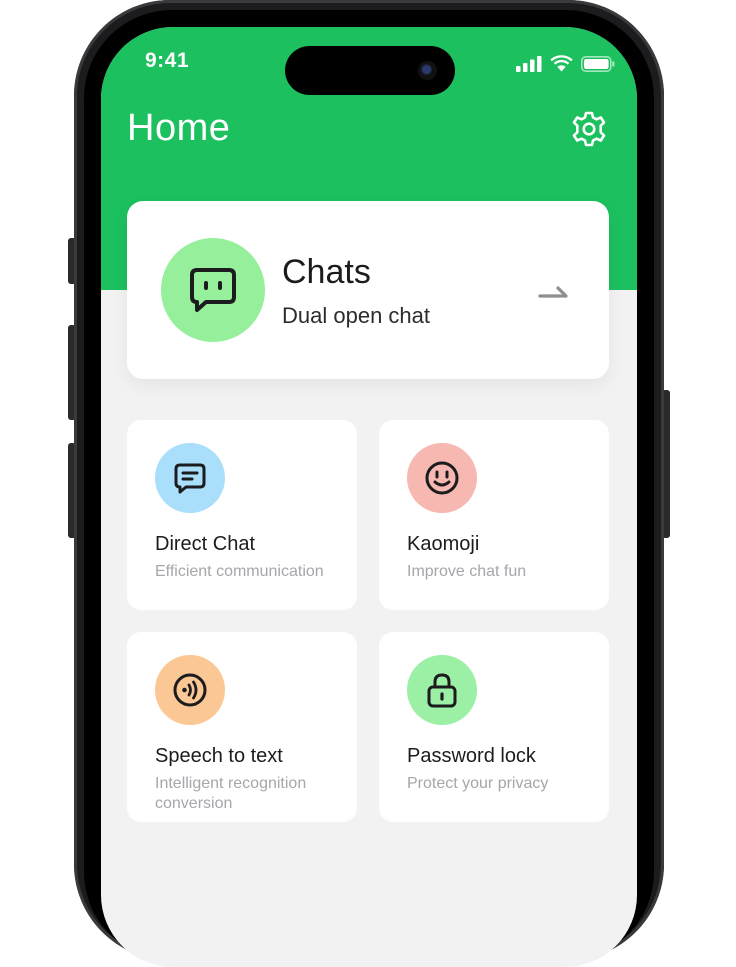 The height and width of the screenshot is (967, 736). Describe the element at coordinates (167, 60) in the screenshot. I see `status-time: 9:41` at that location.